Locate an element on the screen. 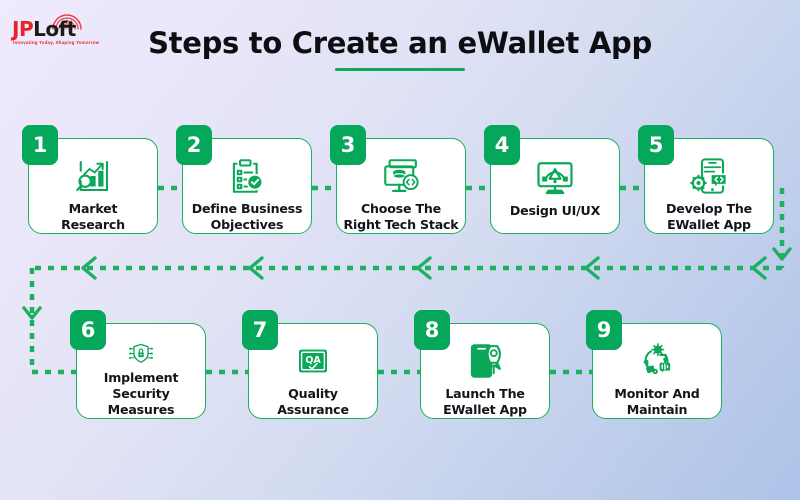 The height and width of the screenshot is (500, 800). step-label-8: Launch The EWallet App is located at coordinates (485, 401).